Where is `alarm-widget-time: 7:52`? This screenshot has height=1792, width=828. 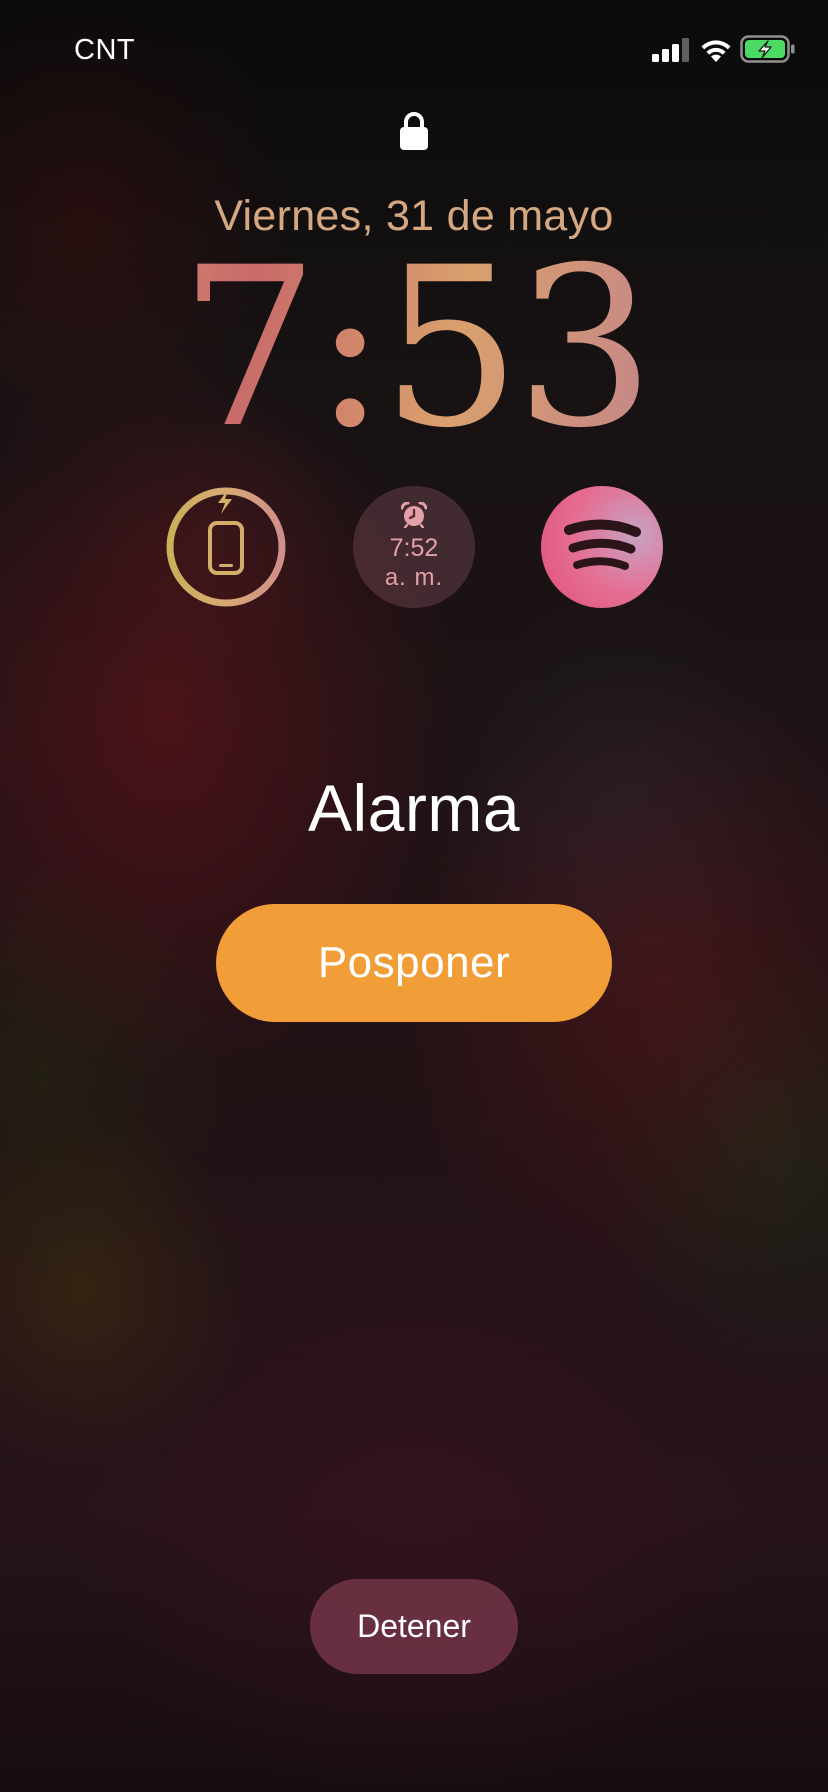
alarm-widget-time: 7:52 is located at coordinates (414, 548).